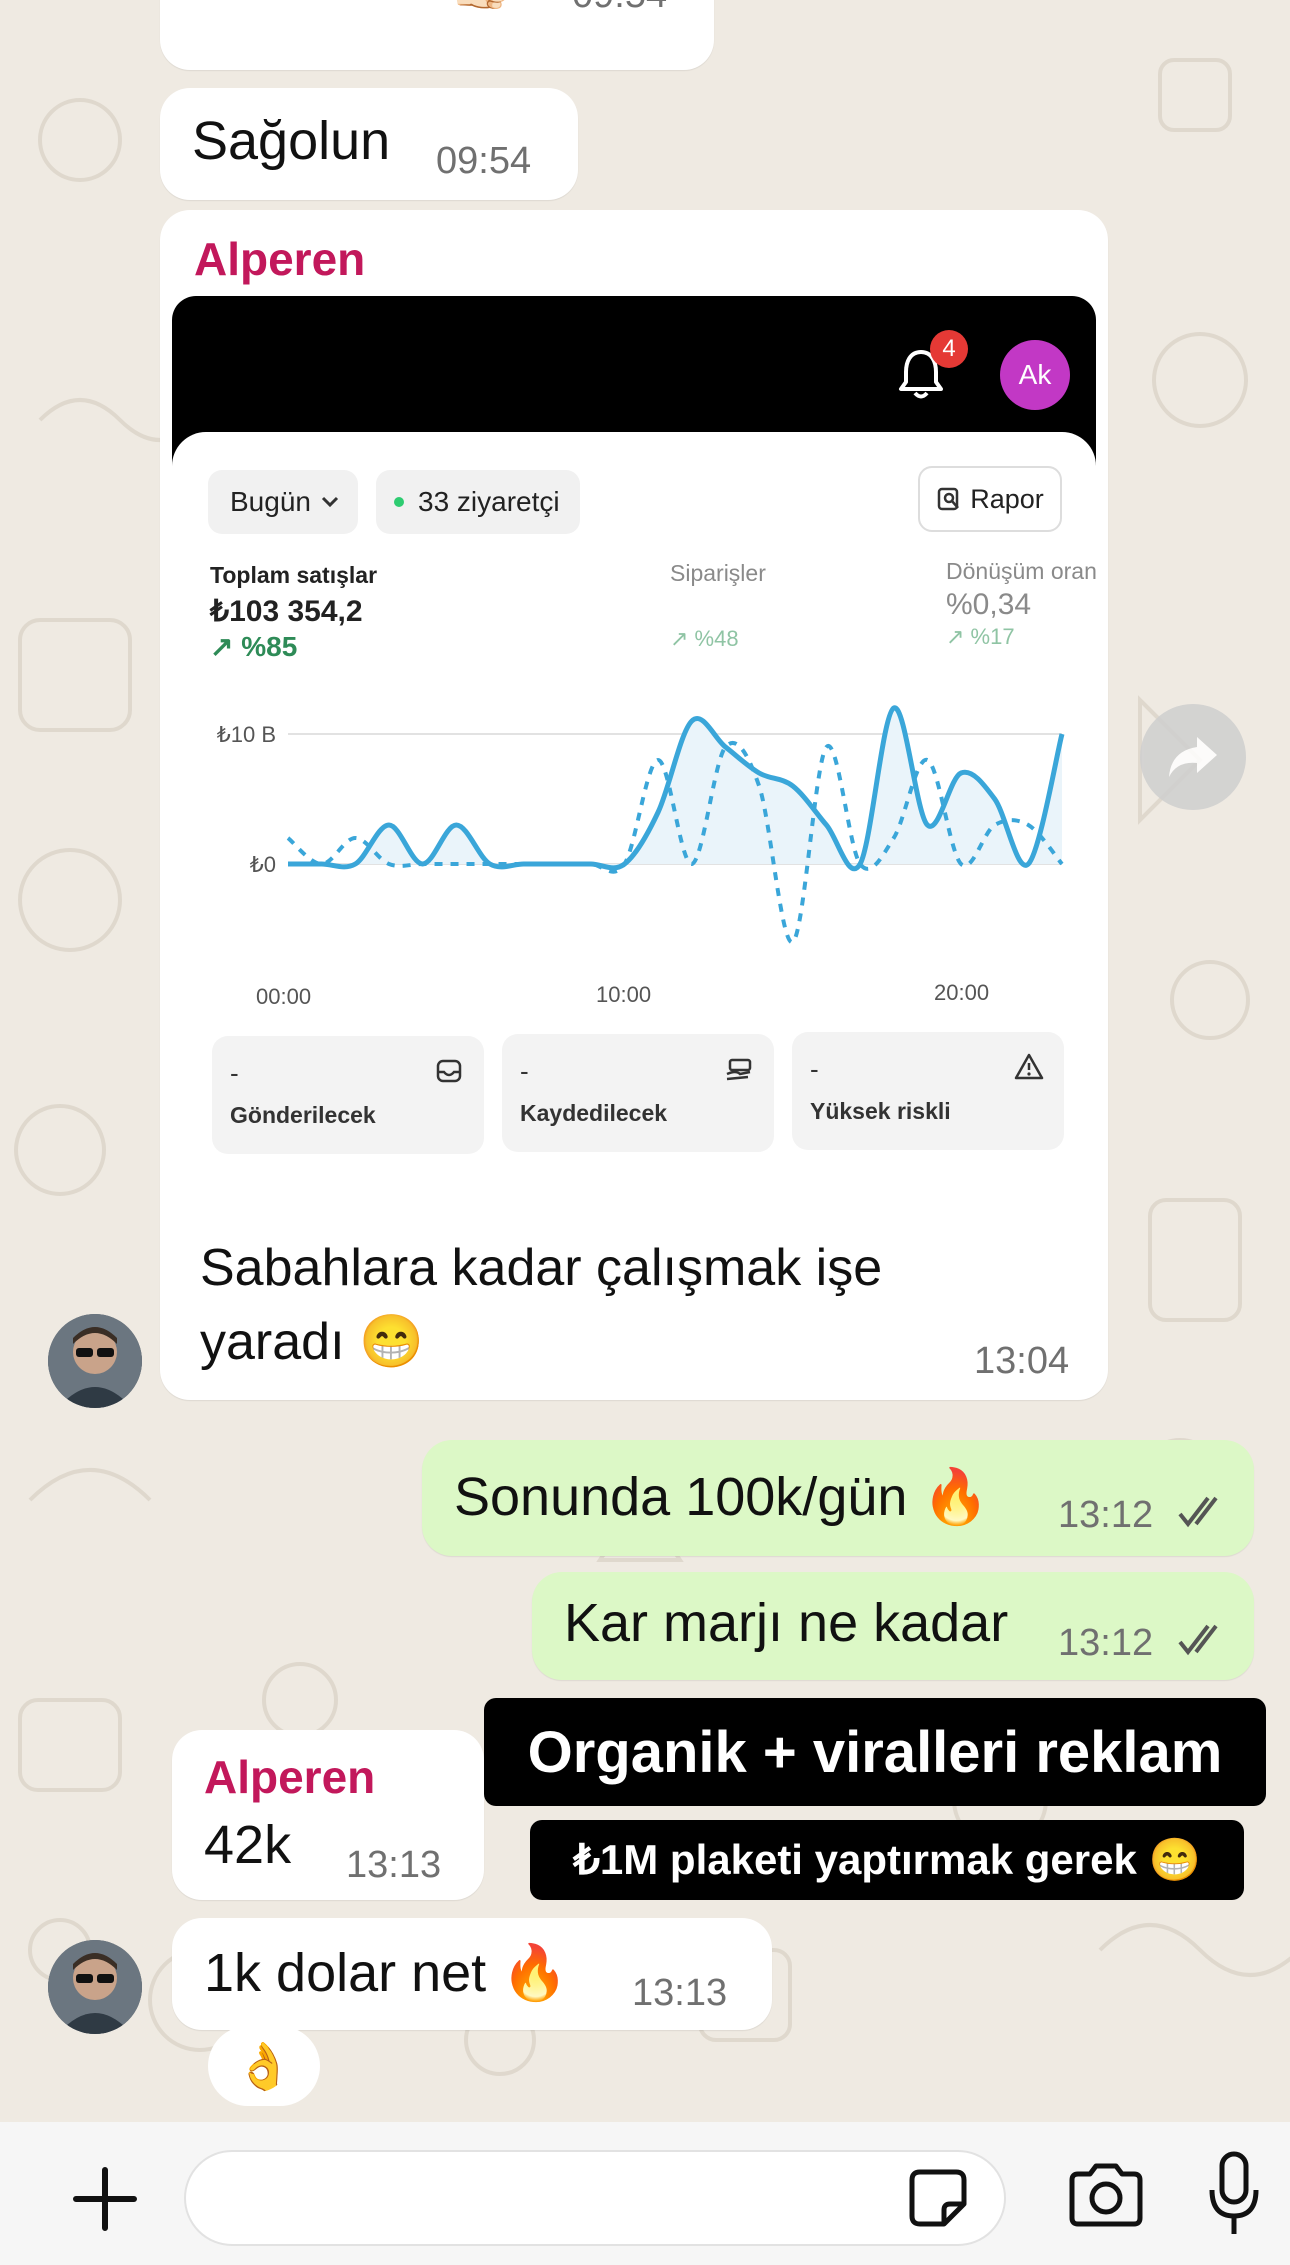 This screenshot has width=1290, height=2265. I want to click on message-input, so click(595, 2198).